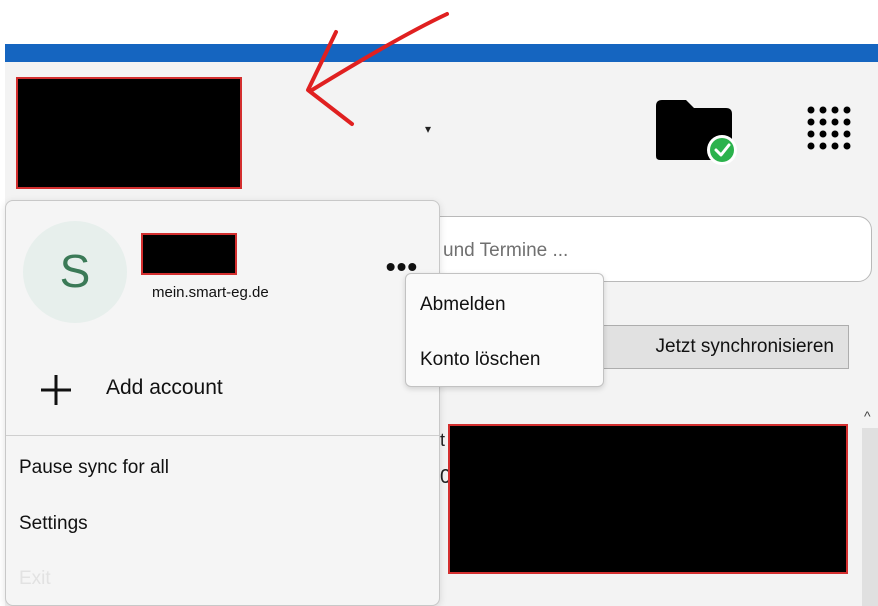 This screenshot has width=878, height=606. Describe the element at coordinates (648, 499) in the screenshot. I see `redacted-content-block` at that location.